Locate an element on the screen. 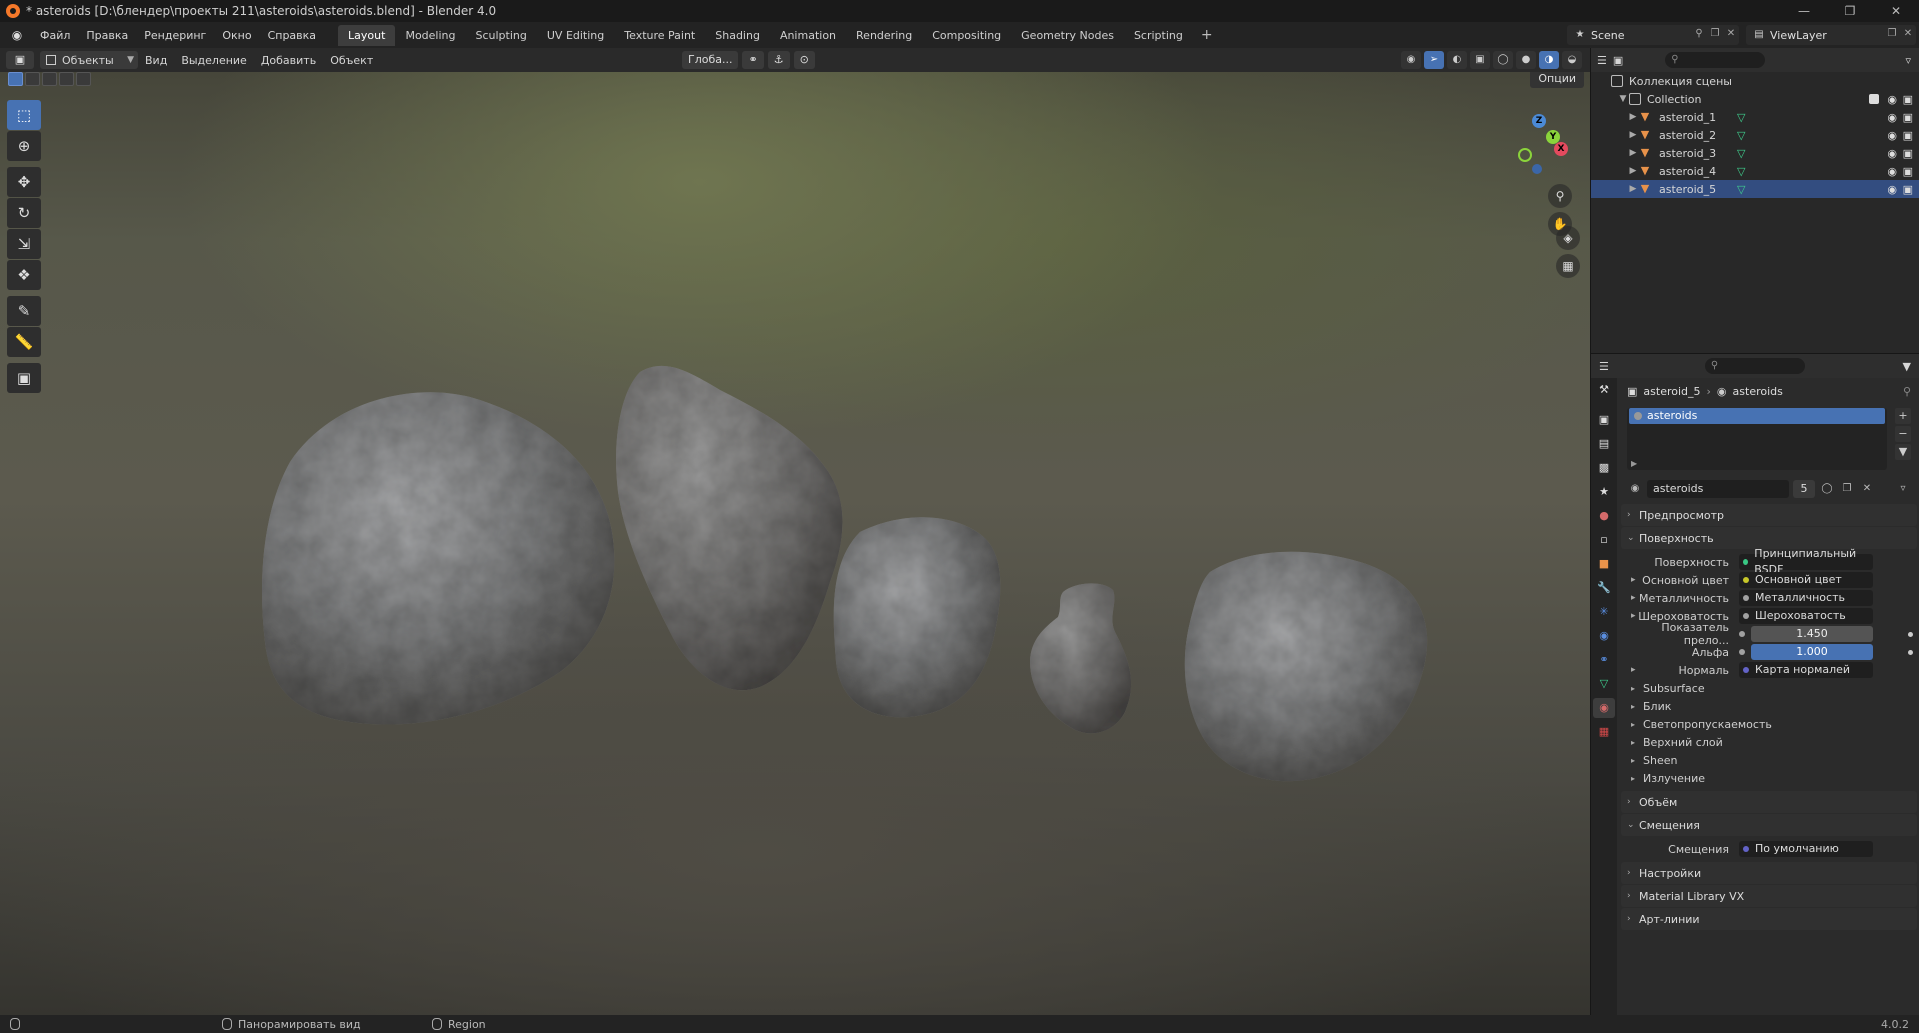 The image size is (1919, 1033). properties-search-input: ⚲ is located at coordinates (1754, 366).